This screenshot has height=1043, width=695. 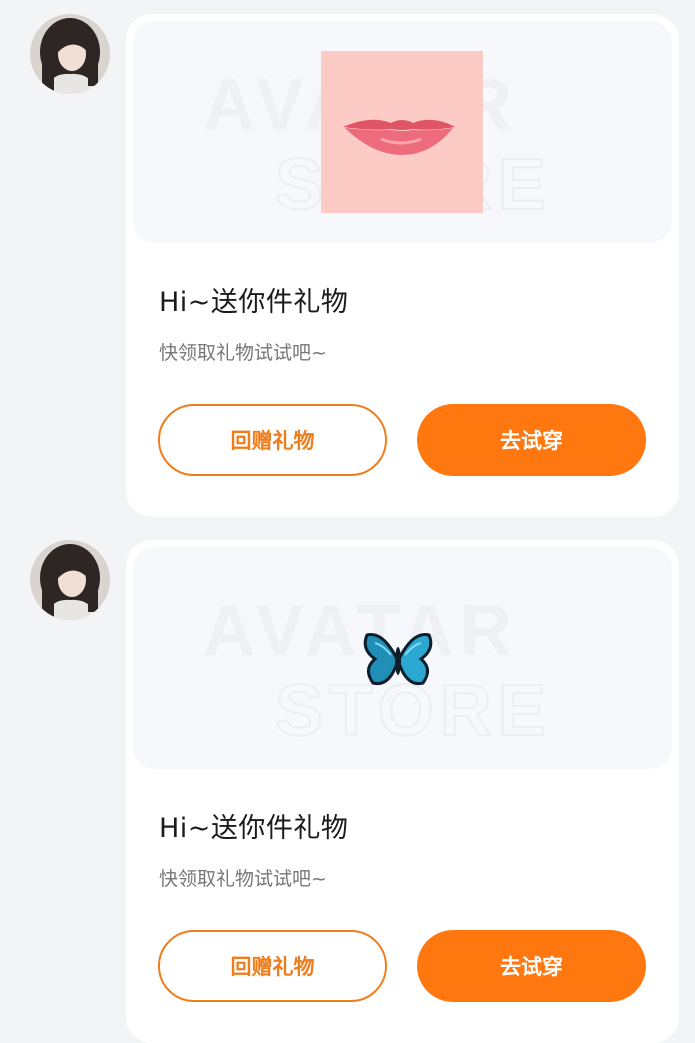 I want to click on lips-gift-icon, so click(x=402, y=132).